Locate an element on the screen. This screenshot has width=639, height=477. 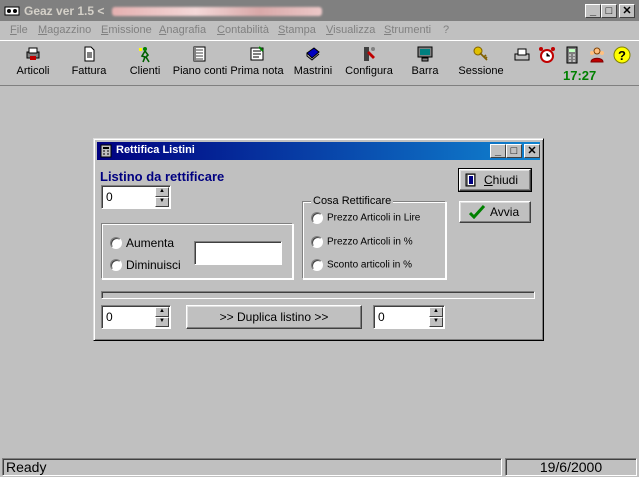
barra-button: Barra is located at coordinates (425, 61).